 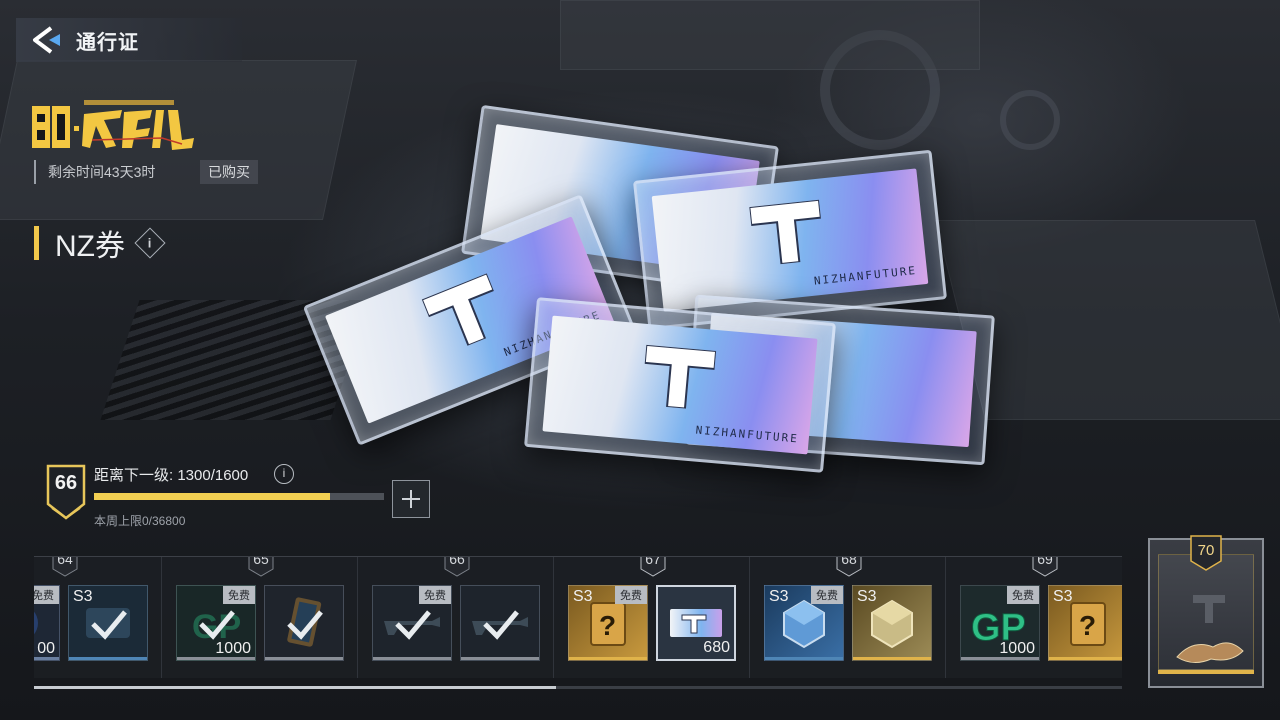 I want to click on top-bar: 通行证, so click(x=129, y=40).